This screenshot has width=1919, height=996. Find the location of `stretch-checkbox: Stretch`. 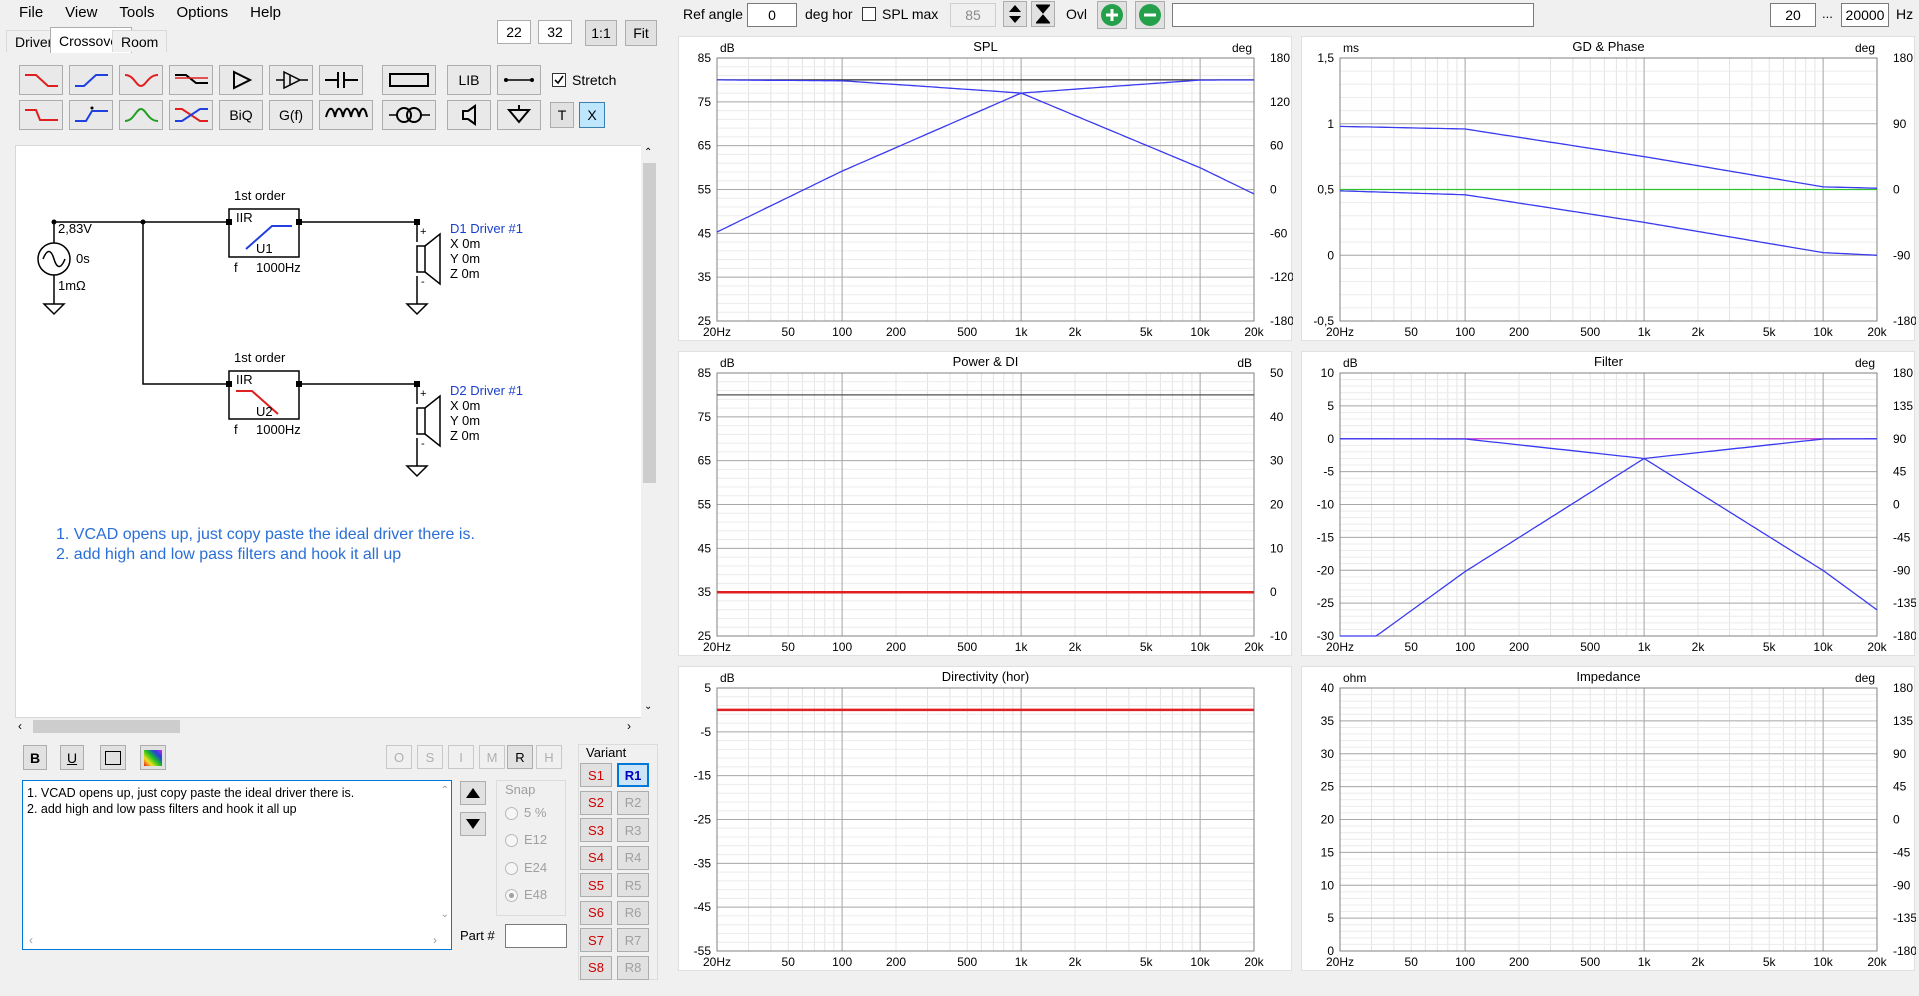

stretch-checkbox: Stretch is located at coordinates (584, 80).